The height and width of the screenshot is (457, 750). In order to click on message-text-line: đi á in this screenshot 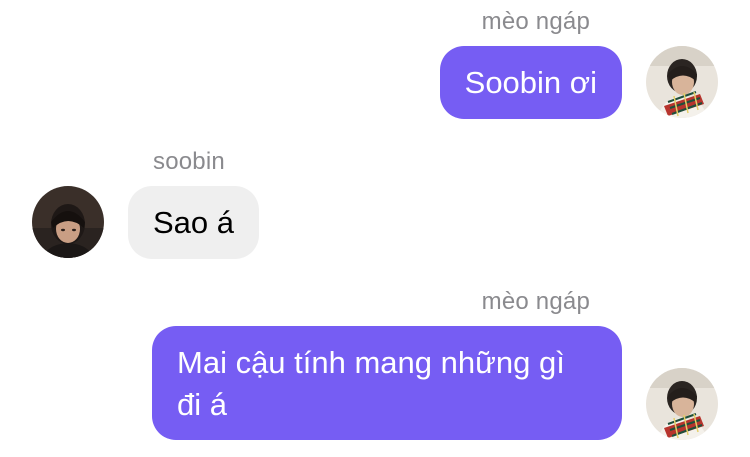, I will do `click(202, 404)`.